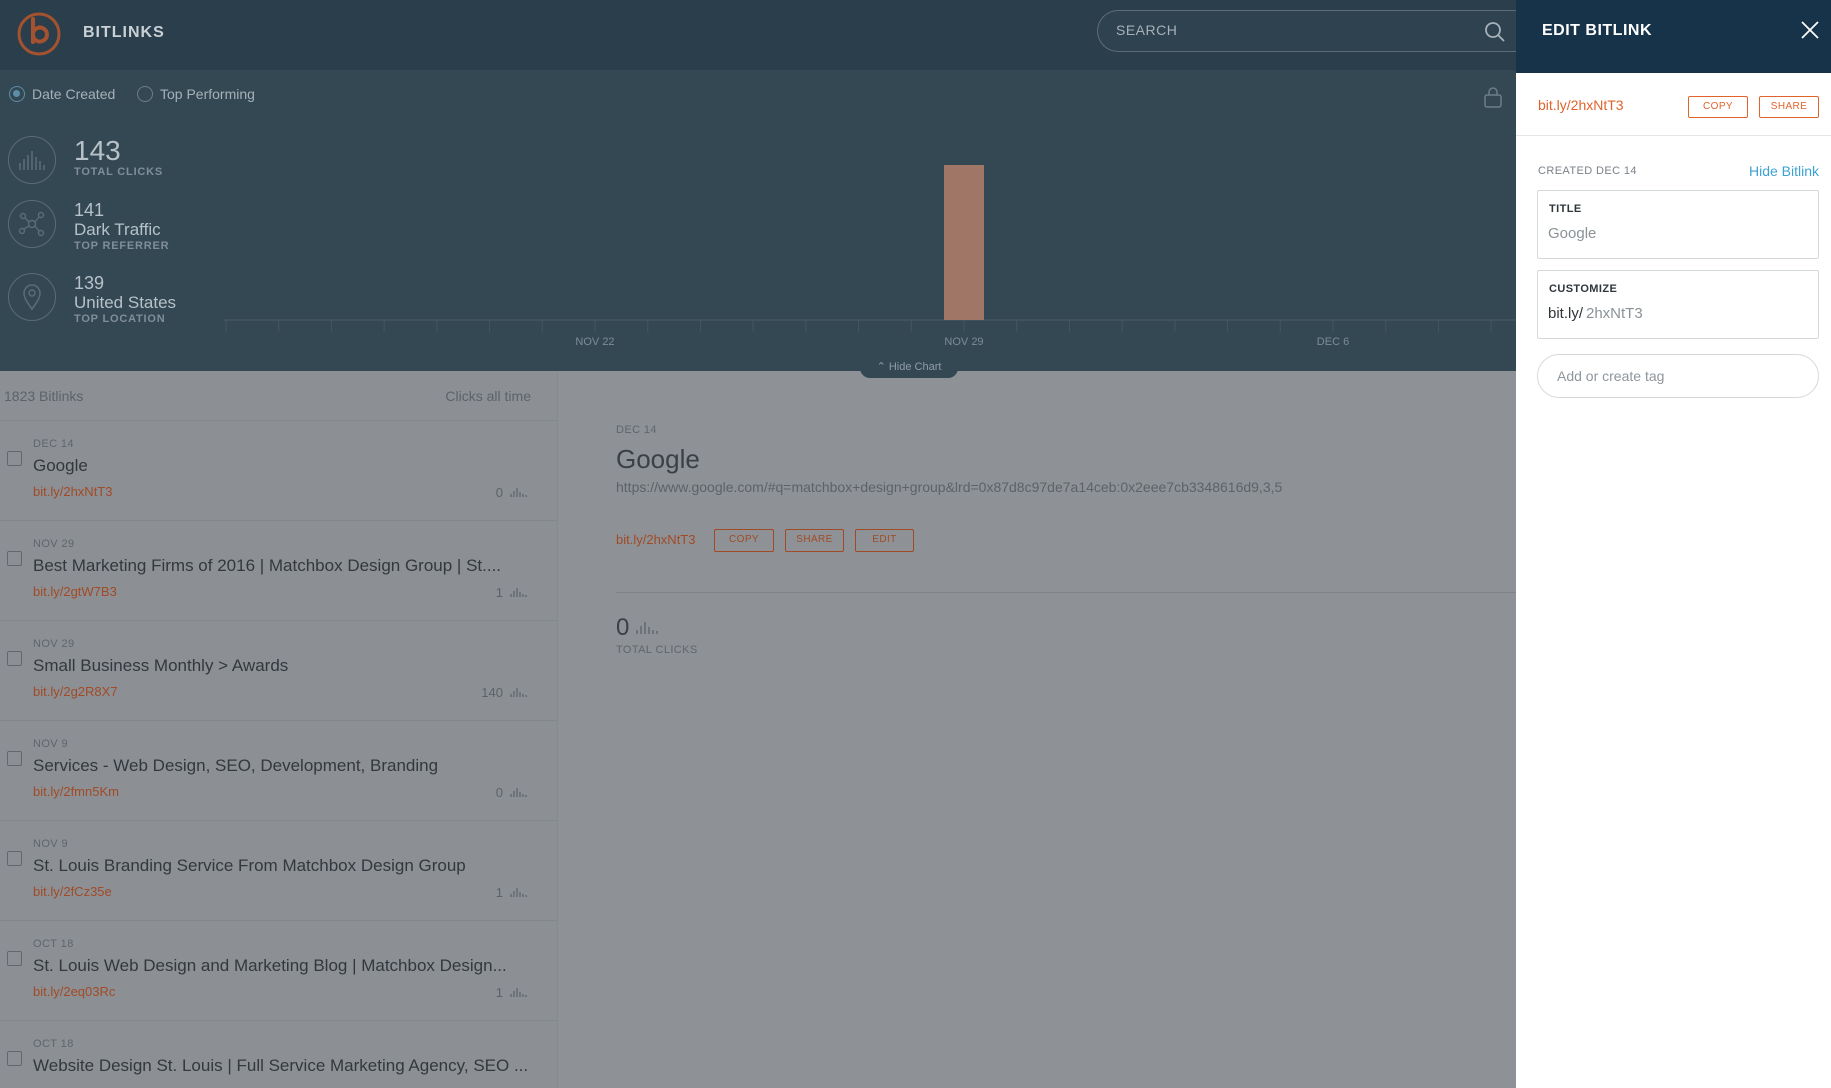 This screenshot has width=1831, height=1088. Describe the element at coordinates (1587, 171) in the screenshot. I see `created-date: CREATED DEC 14` at that location.